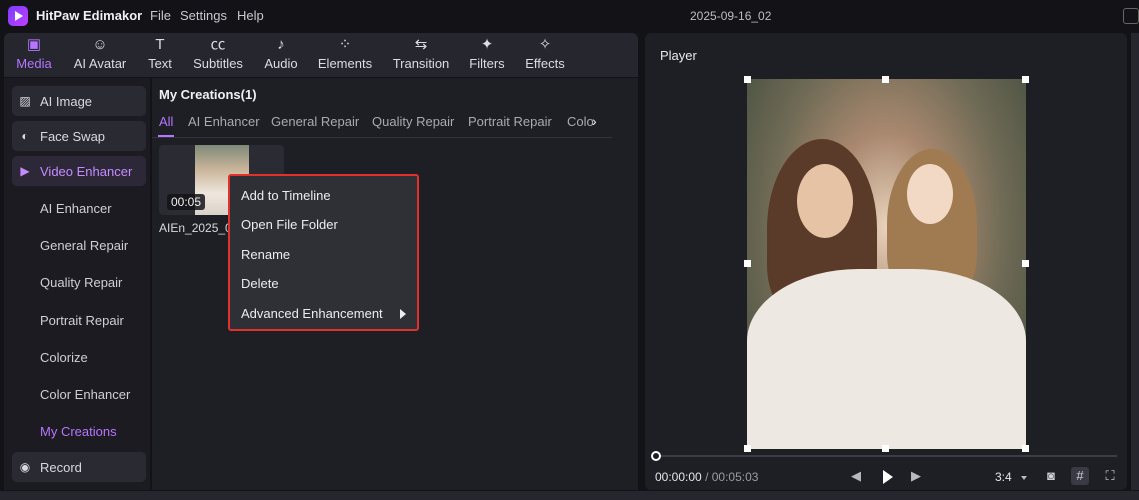 Image resolution: width=1139 pixels, height=500 pixels. Describe the element at coordinates (61, 467) in the screenshot. I see `sidebar-item-label: Record` at that location.